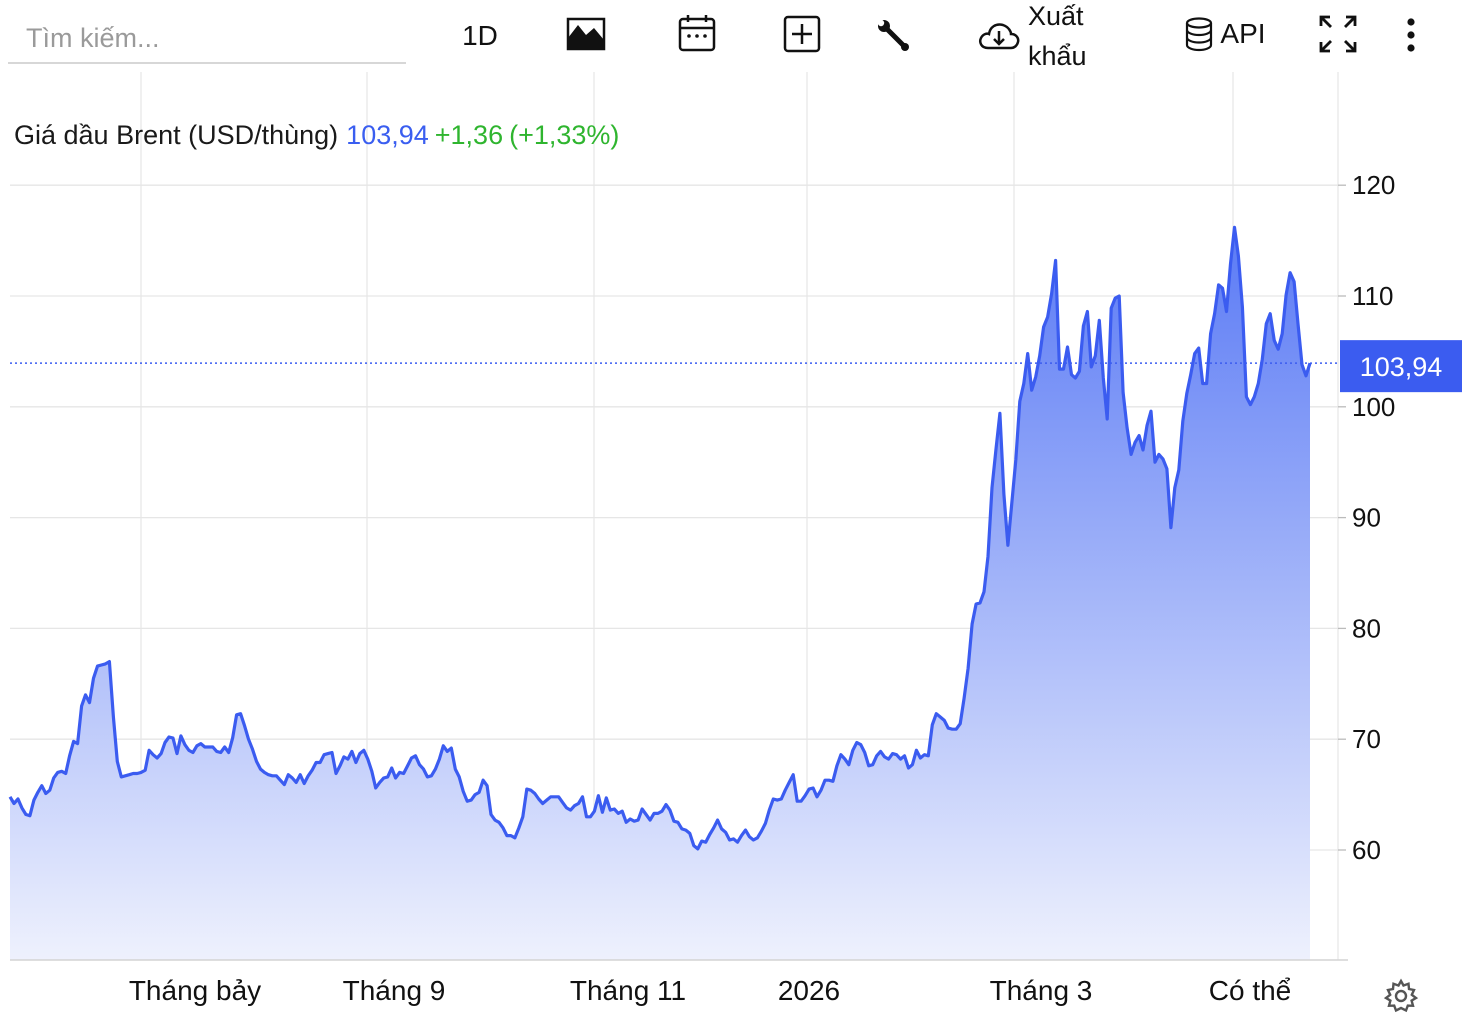 This screenshot has height=1026, width=1468. What do you see at coordinates (564, 135) in the screenshot?
I see `price-change-percent: (+1,33%)` at bounding box center [564, 135].